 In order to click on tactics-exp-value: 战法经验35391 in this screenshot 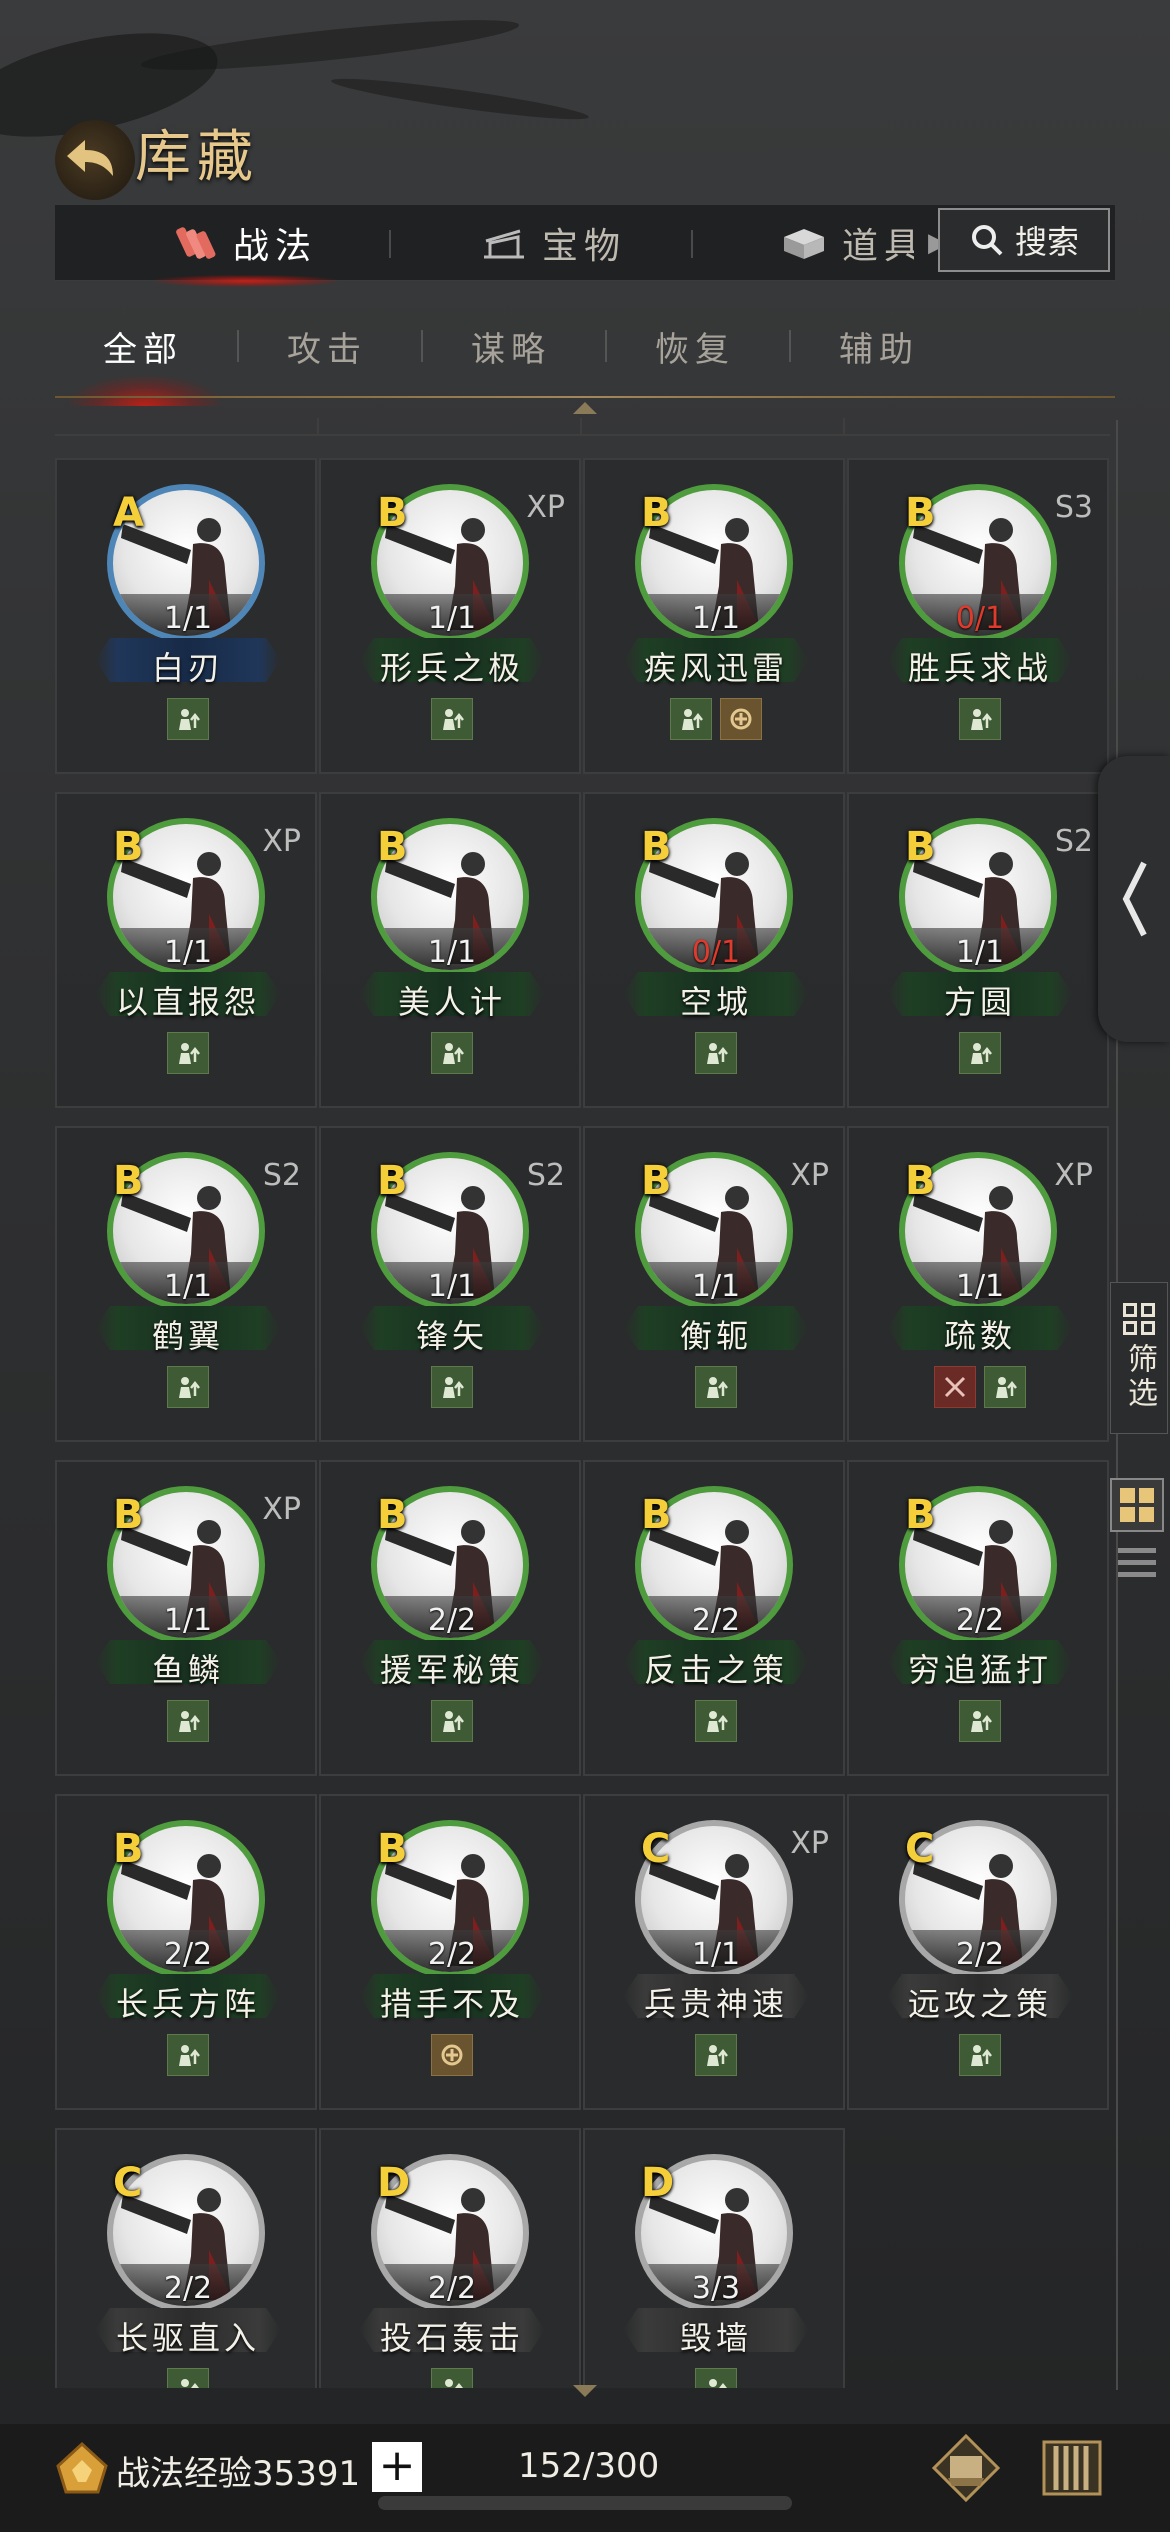, I will do `click(238, 2474)`.